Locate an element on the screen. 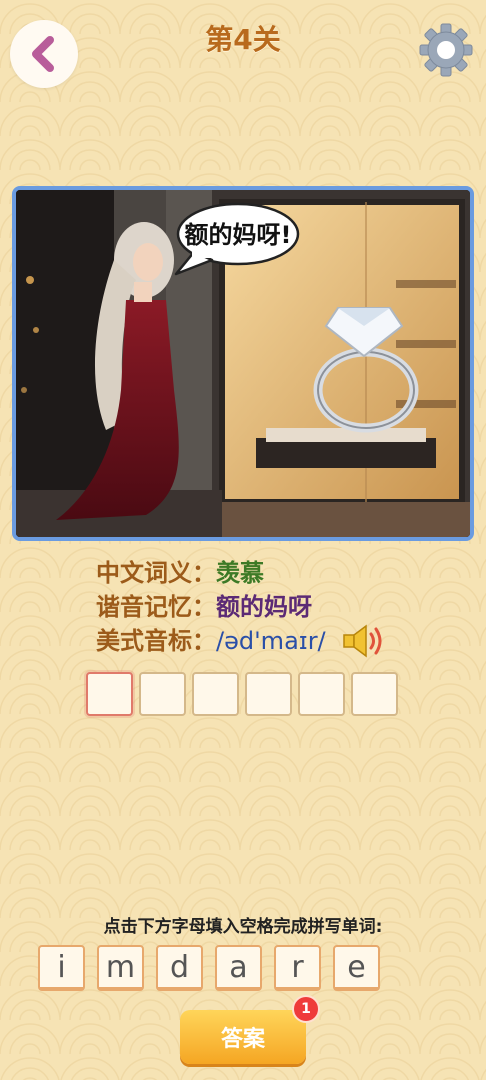 The image size is (486, 1080). meaning-value: 羡慕 is located at coordinates (240, 573).